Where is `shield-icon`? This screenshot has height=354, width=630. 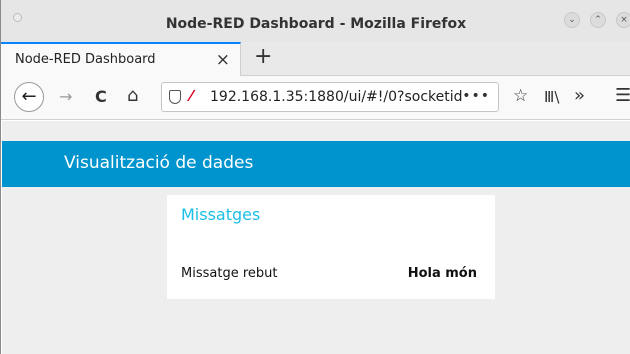
shield-icon is located at coordinates (175, 97).